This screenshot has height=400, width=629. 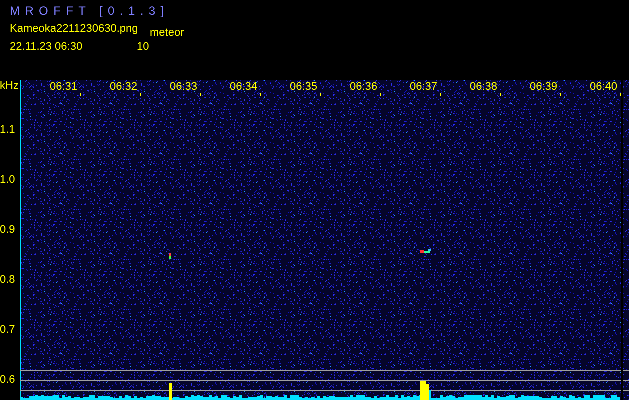 I want to click on frequency-label: 0.8, so click(x=8, y=280).